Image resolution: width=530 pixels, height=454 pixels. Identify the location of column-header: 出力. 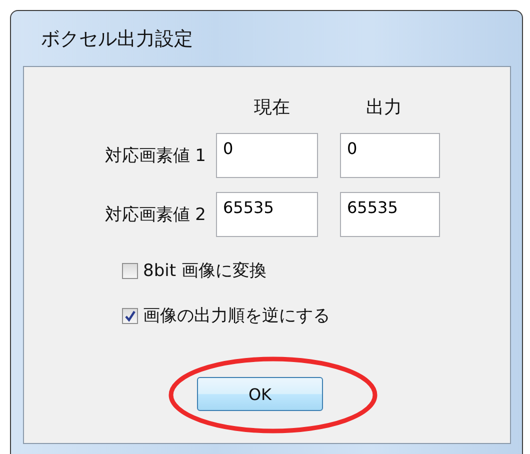
(384, 107).